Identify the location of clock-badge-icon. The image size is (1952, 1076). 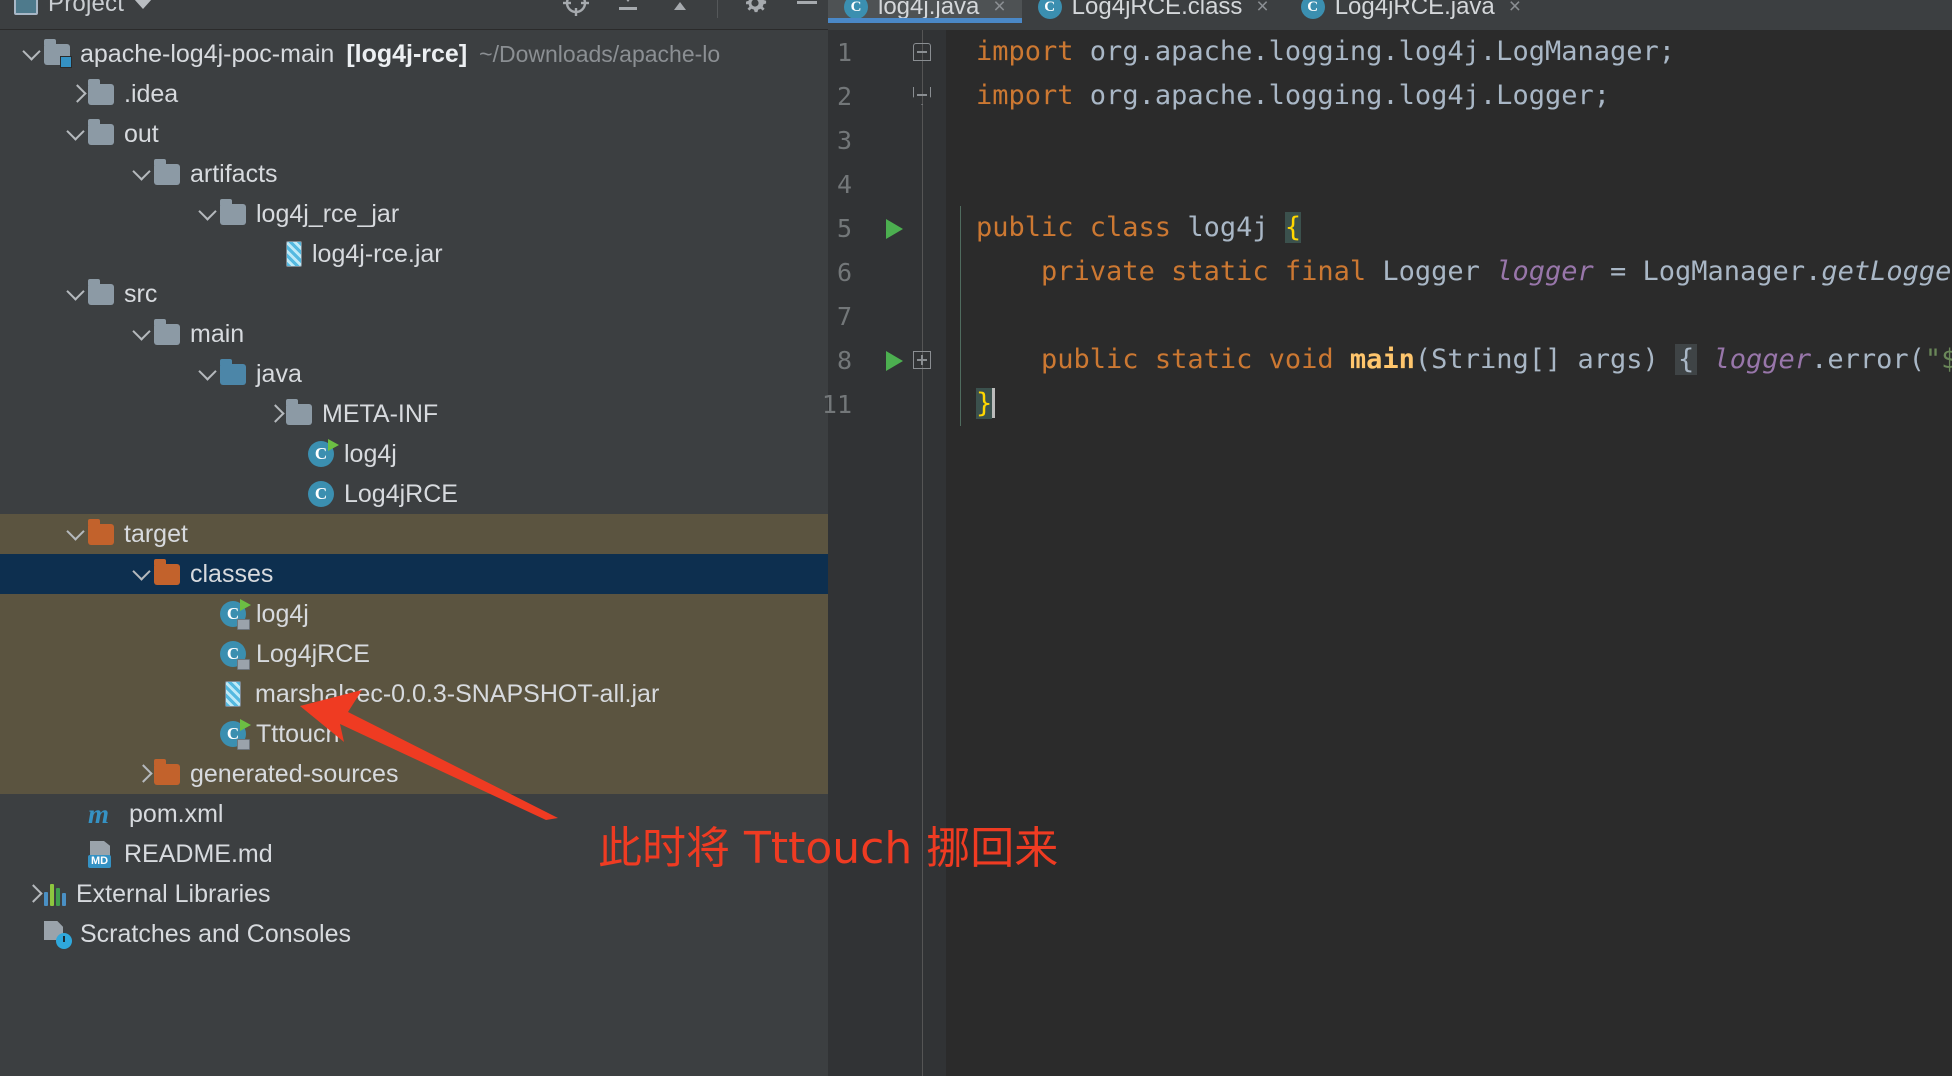
(64, 941).